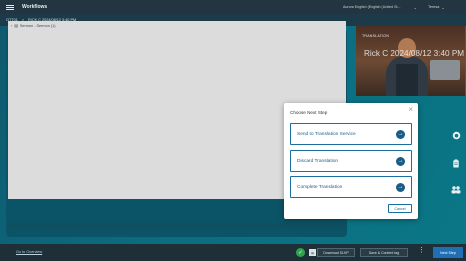 This screenshot has width=466, height=261. Describe the element at coordinates (410, 110) in the screenshot. I see `close-icon: ×` at that location.